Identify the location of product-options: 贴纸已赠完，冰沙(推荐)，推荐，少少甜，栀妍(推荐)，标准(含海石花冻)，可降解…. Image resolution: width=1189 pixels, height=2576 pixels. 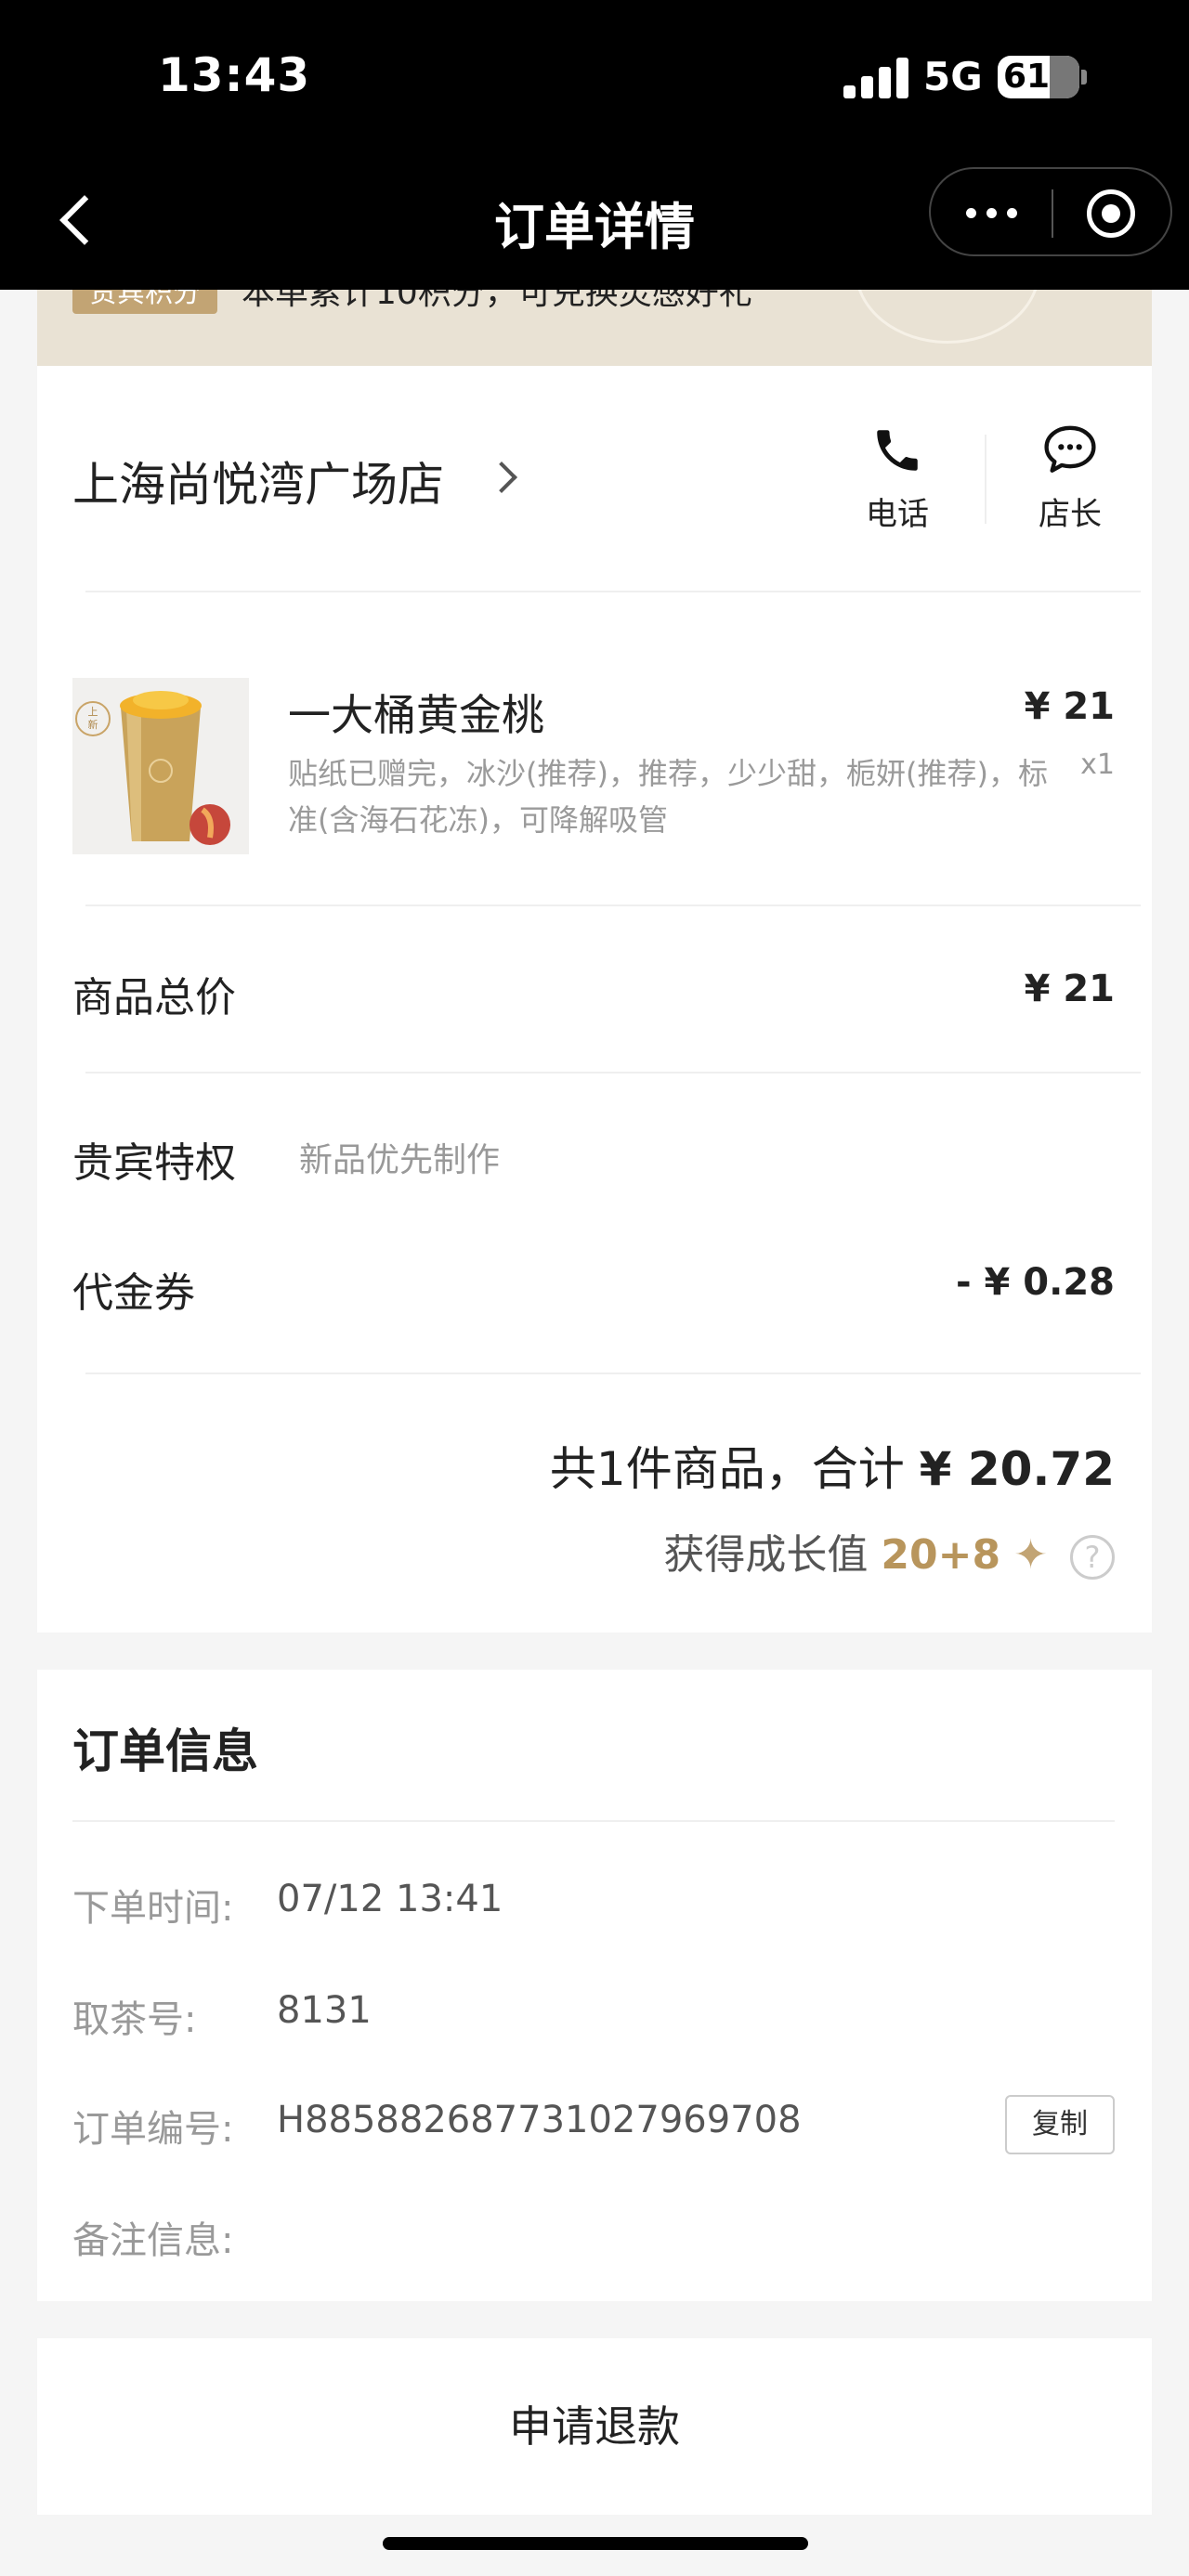
(668, 797).